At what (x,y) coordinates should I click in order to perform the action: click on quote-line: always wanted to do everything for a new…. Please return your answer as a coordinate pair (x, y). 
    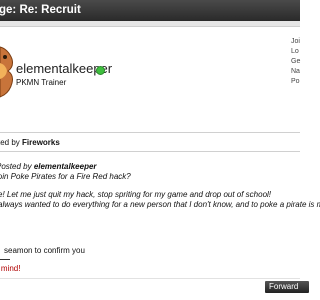
    Looking at the image, I should click on (160, 204).